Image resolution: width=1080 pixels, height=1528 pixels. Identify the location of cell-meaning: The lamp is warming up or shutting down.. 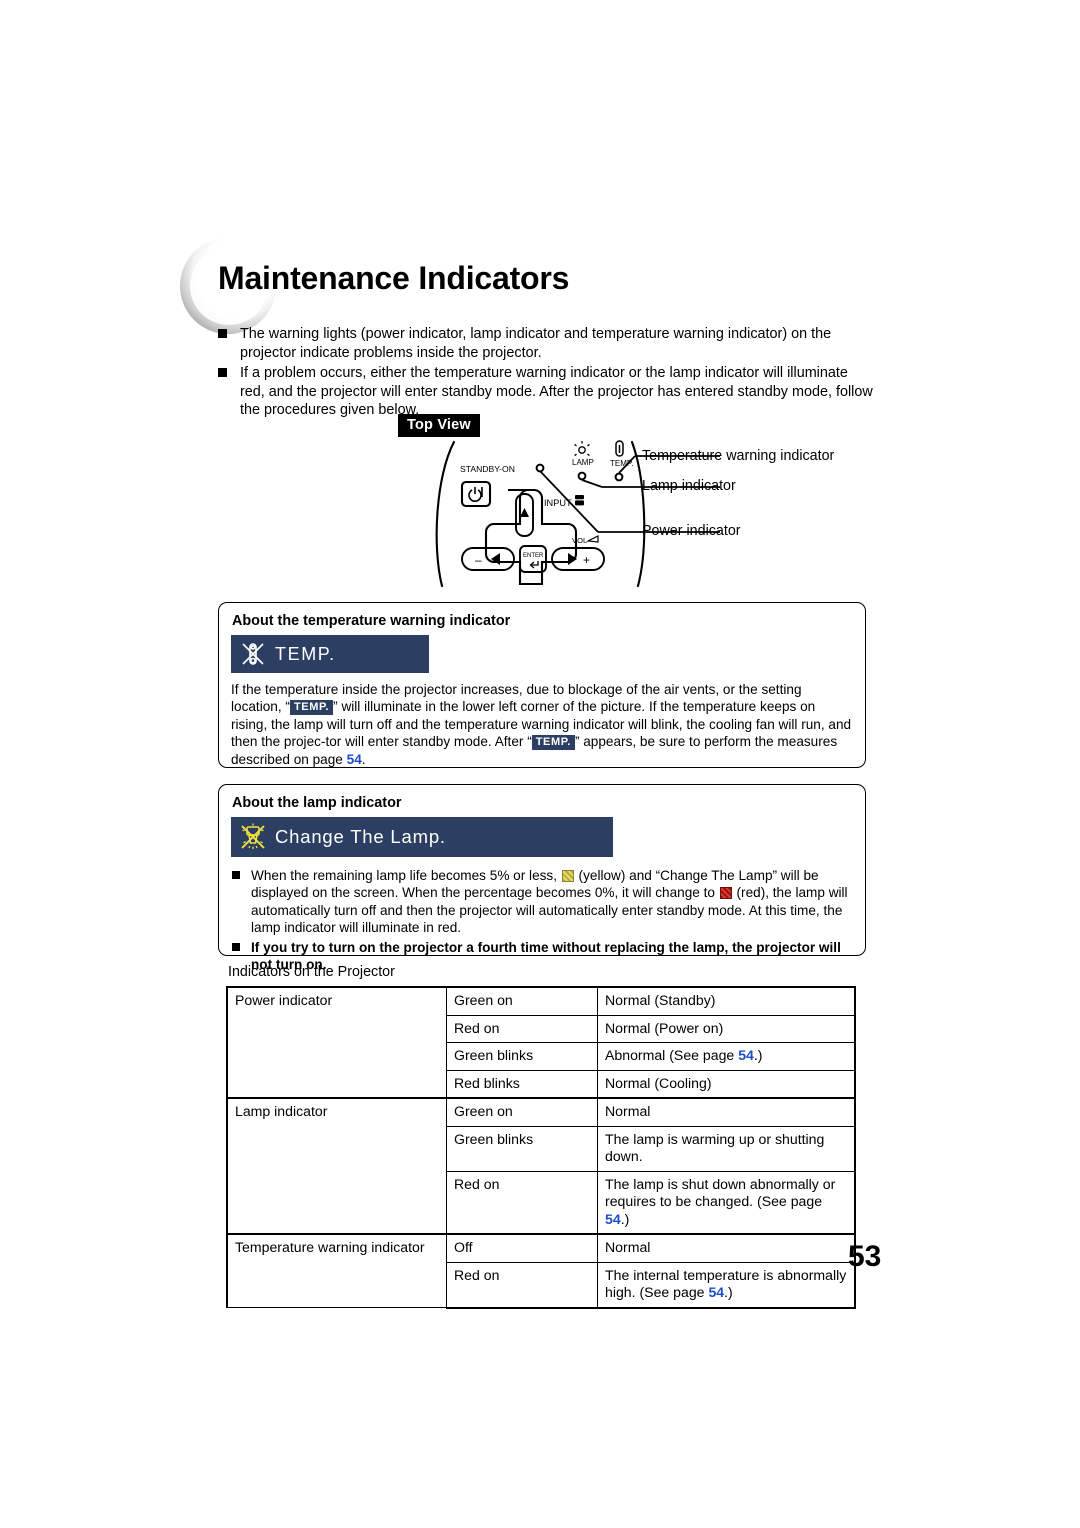
(726, 1148).